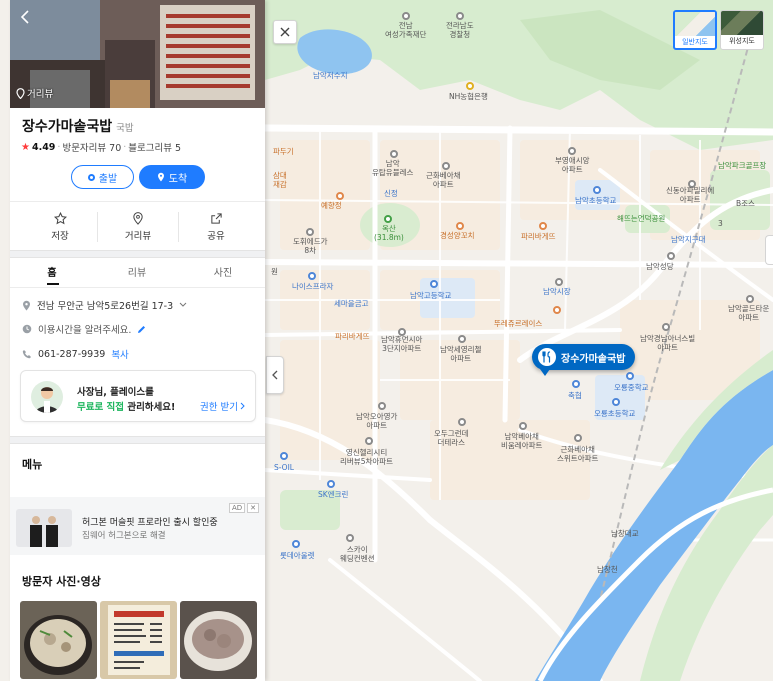  What do you see at coordinates (47, 397) in the screenshot?
I see `owner-avatar` at bounding box center [47, 397].